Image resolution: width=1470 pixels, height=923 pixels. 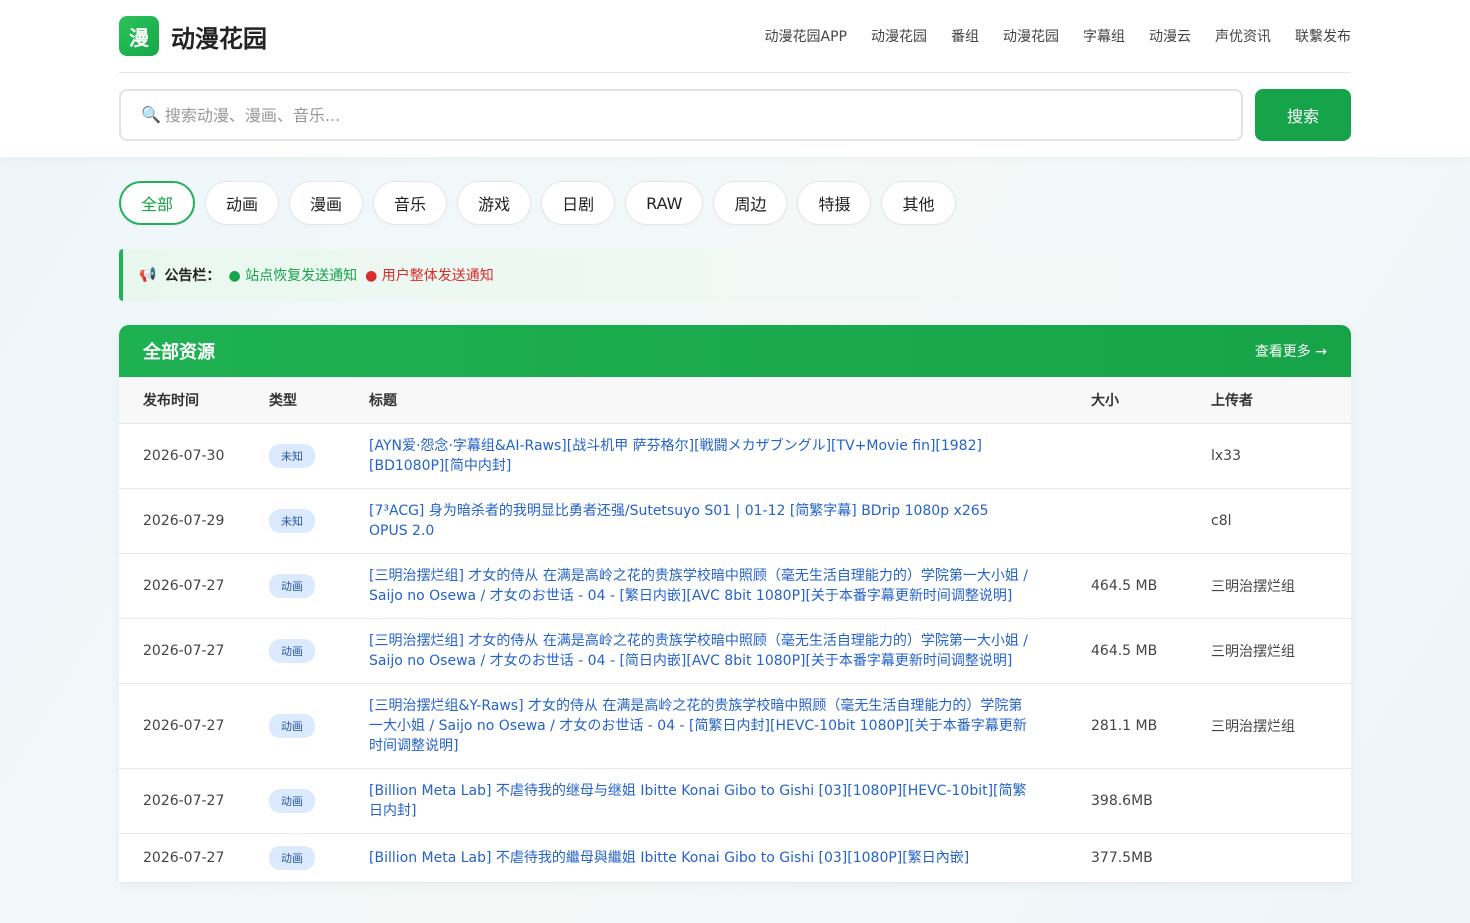 I want to click on category-chip: RAW, so click(x=664, y=203).